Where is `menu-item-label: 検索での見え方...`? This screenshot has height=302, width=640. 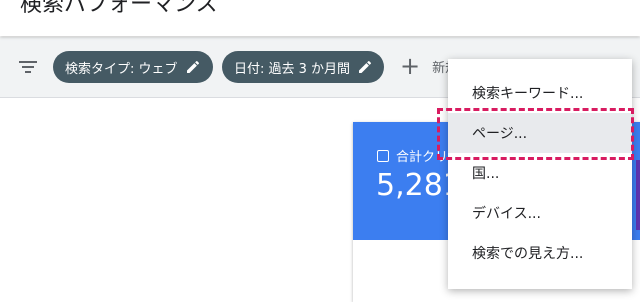
menu-item-label: 検索での見え方... is located at coordinates (528, 254).